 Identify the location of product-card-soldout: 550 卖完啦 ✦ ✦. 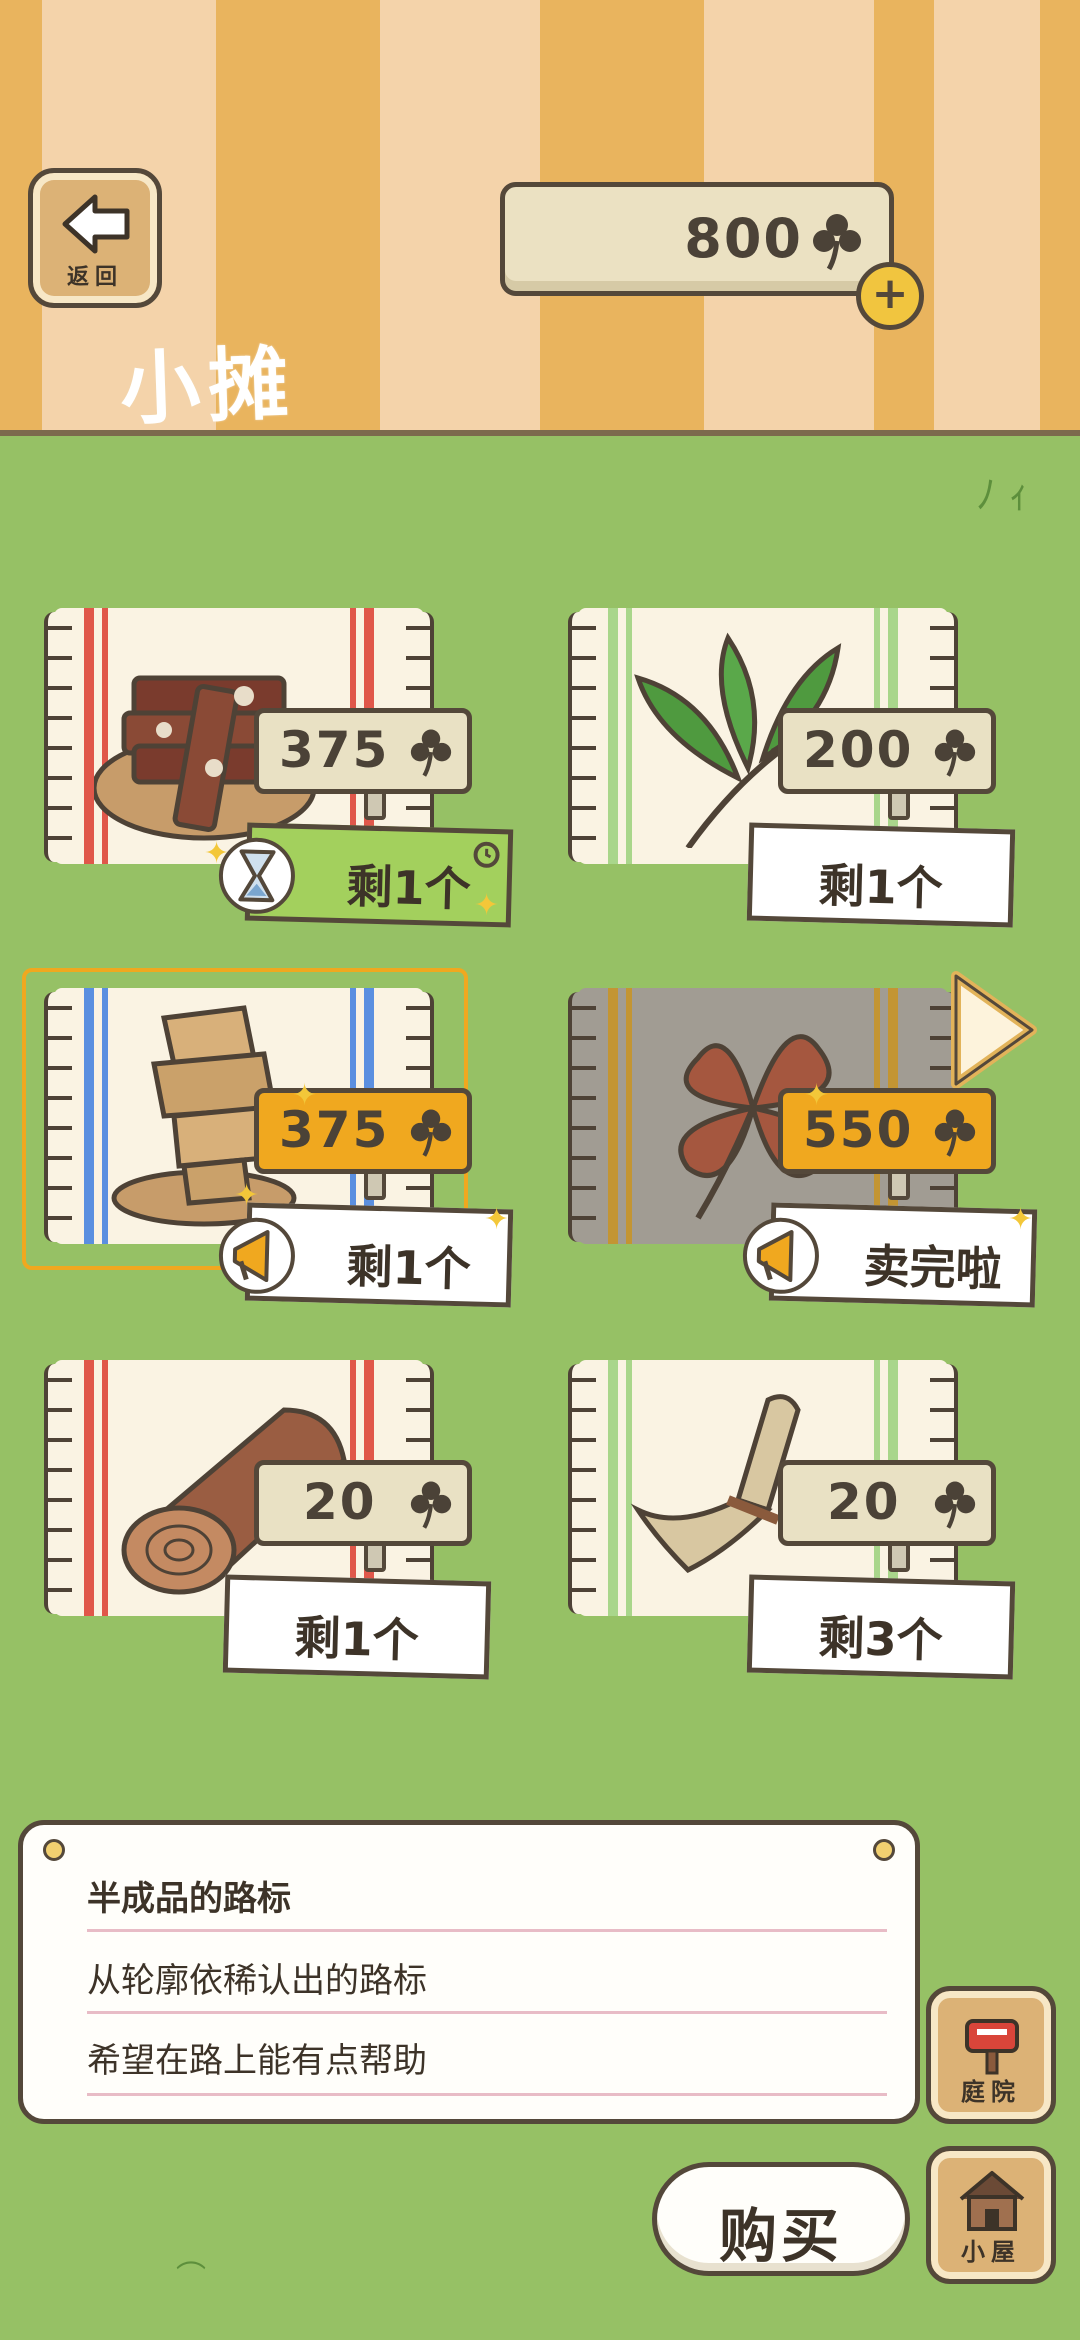
(798, 1139).